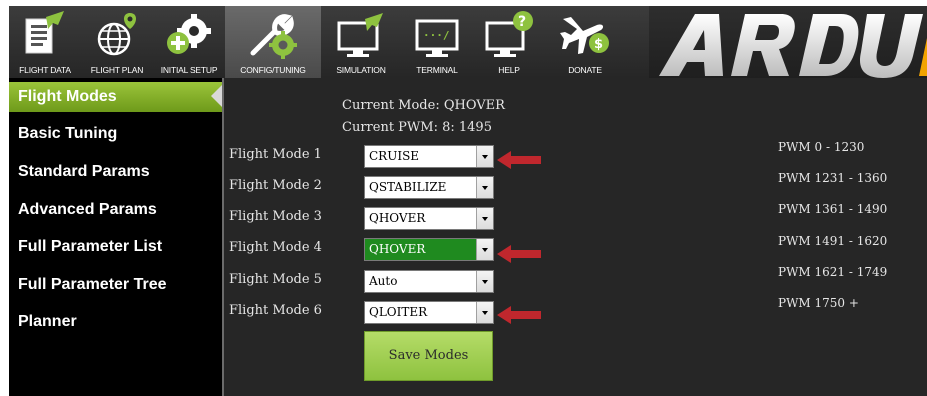 Image resolution: width=927 pixels, height=396 pixels. Describe the element at coordinates (429, 156) in the screenshot. I see `flight-mode-1-select: CRUISE` at that location.